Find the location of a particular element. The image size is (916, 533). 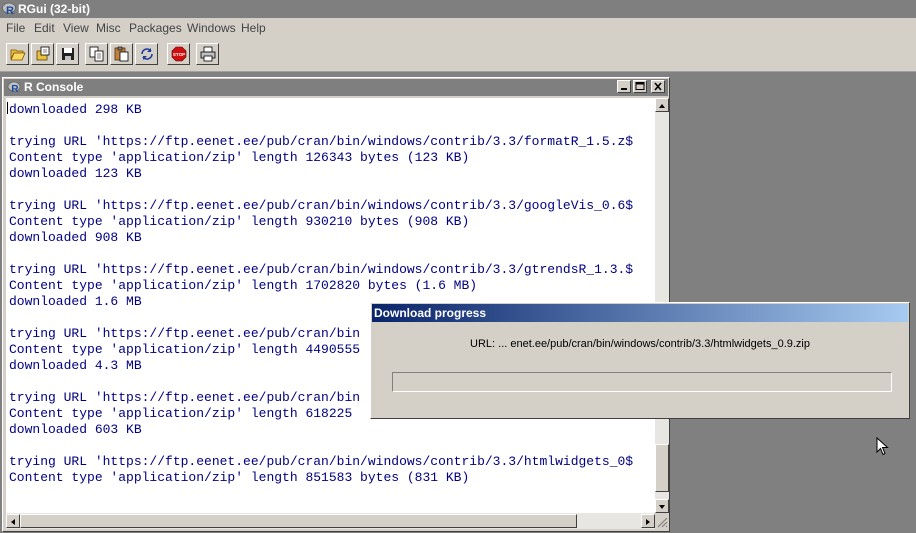

copy-and-paste-button is located at coordinates (146, 54).